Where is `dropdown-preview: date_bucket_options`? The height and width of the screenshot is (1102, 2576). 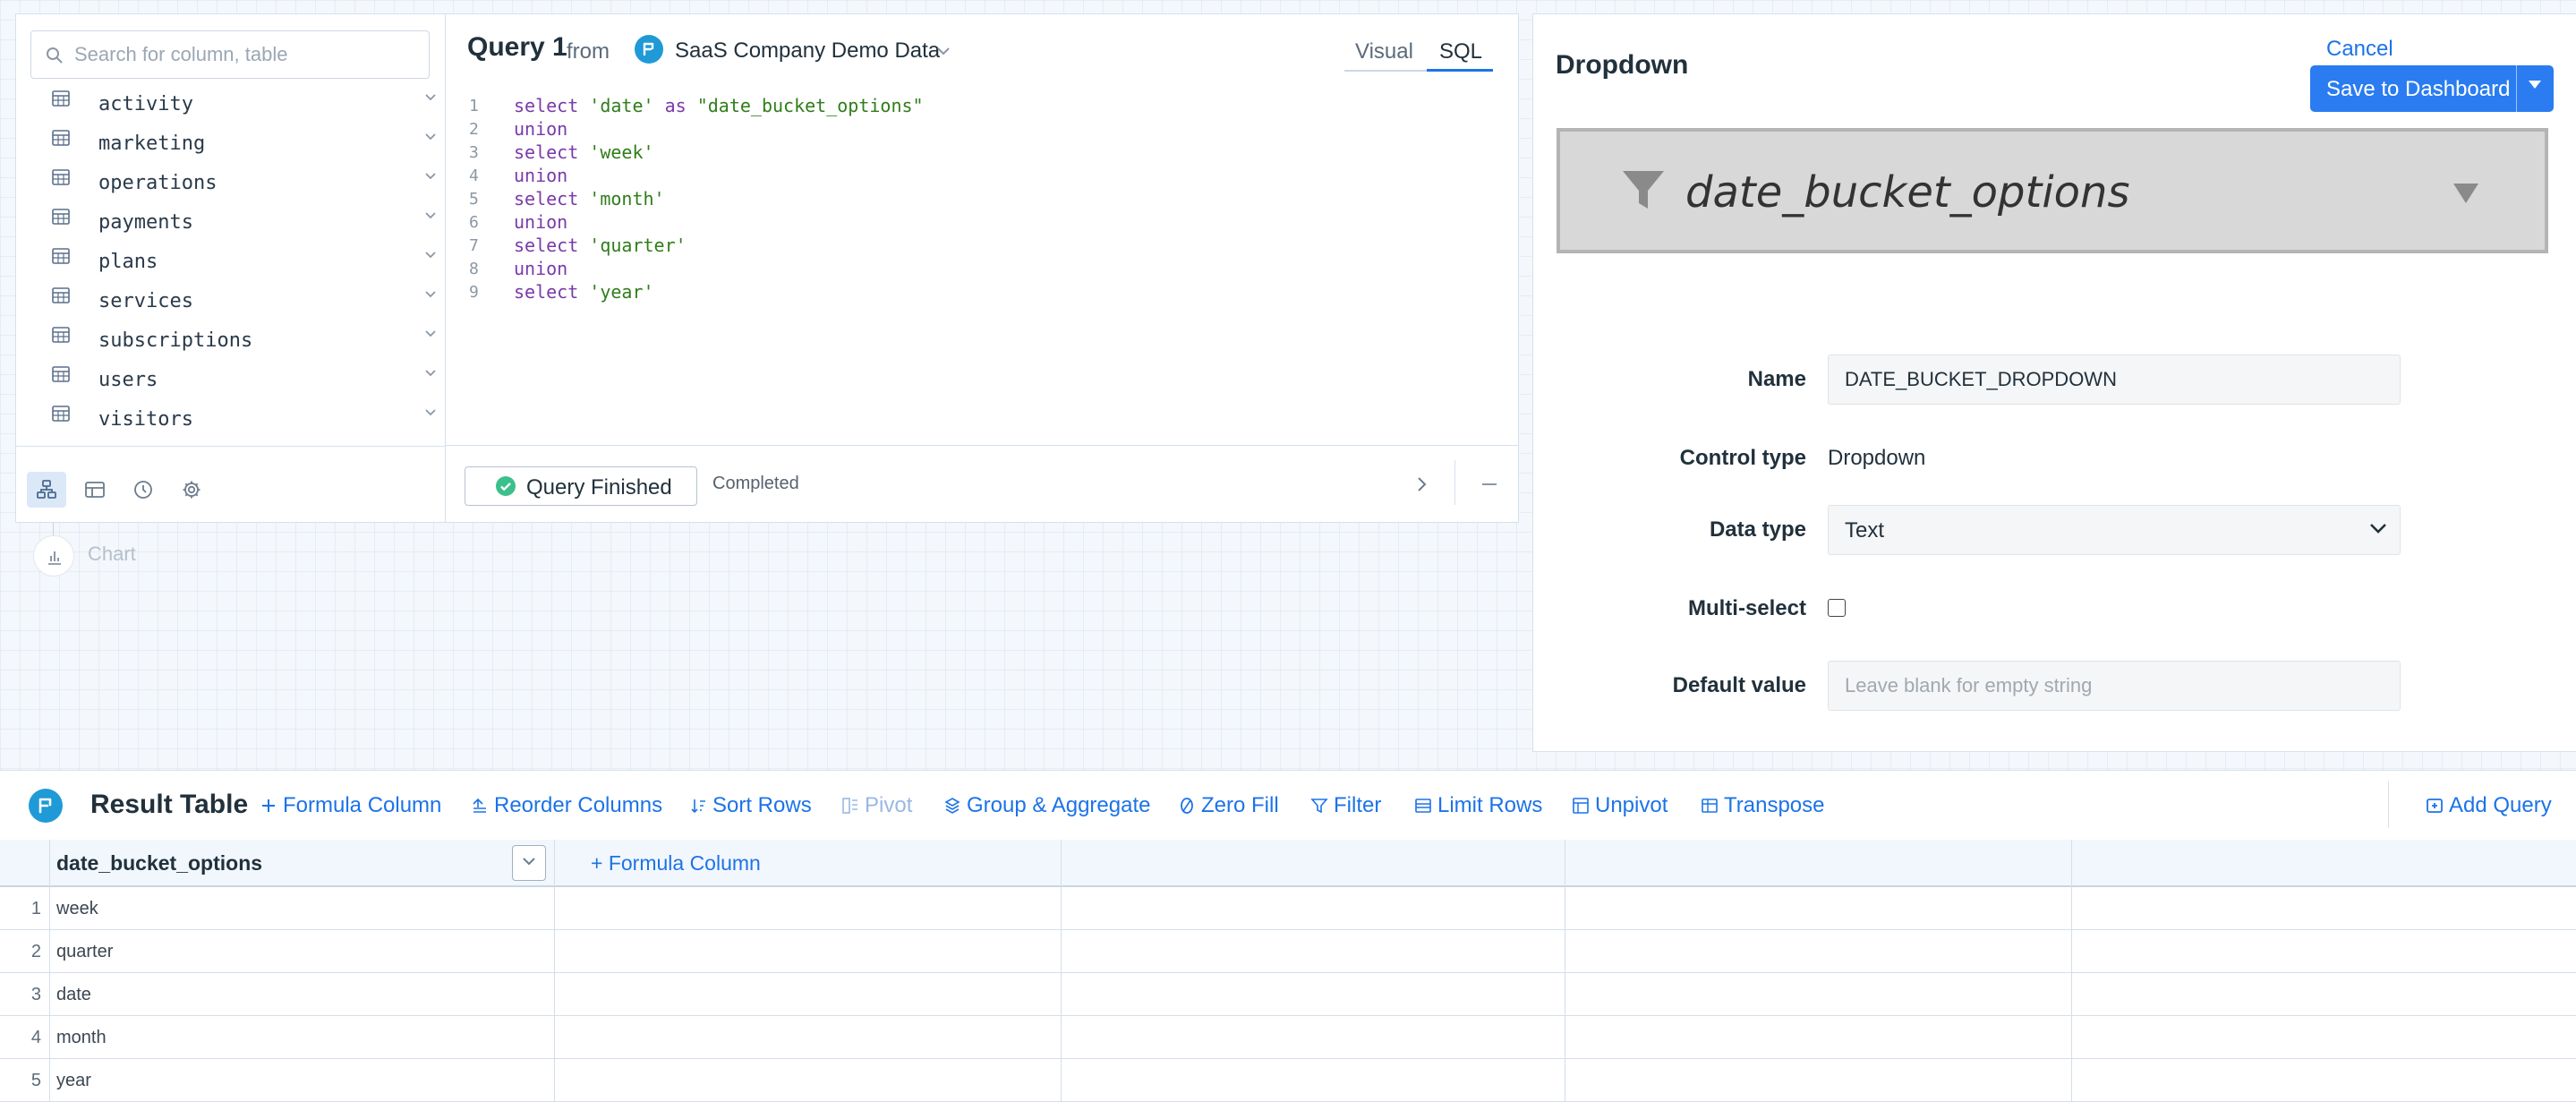
dropdown-preview: date_bucket_options is located at coordinates (2052, 190).